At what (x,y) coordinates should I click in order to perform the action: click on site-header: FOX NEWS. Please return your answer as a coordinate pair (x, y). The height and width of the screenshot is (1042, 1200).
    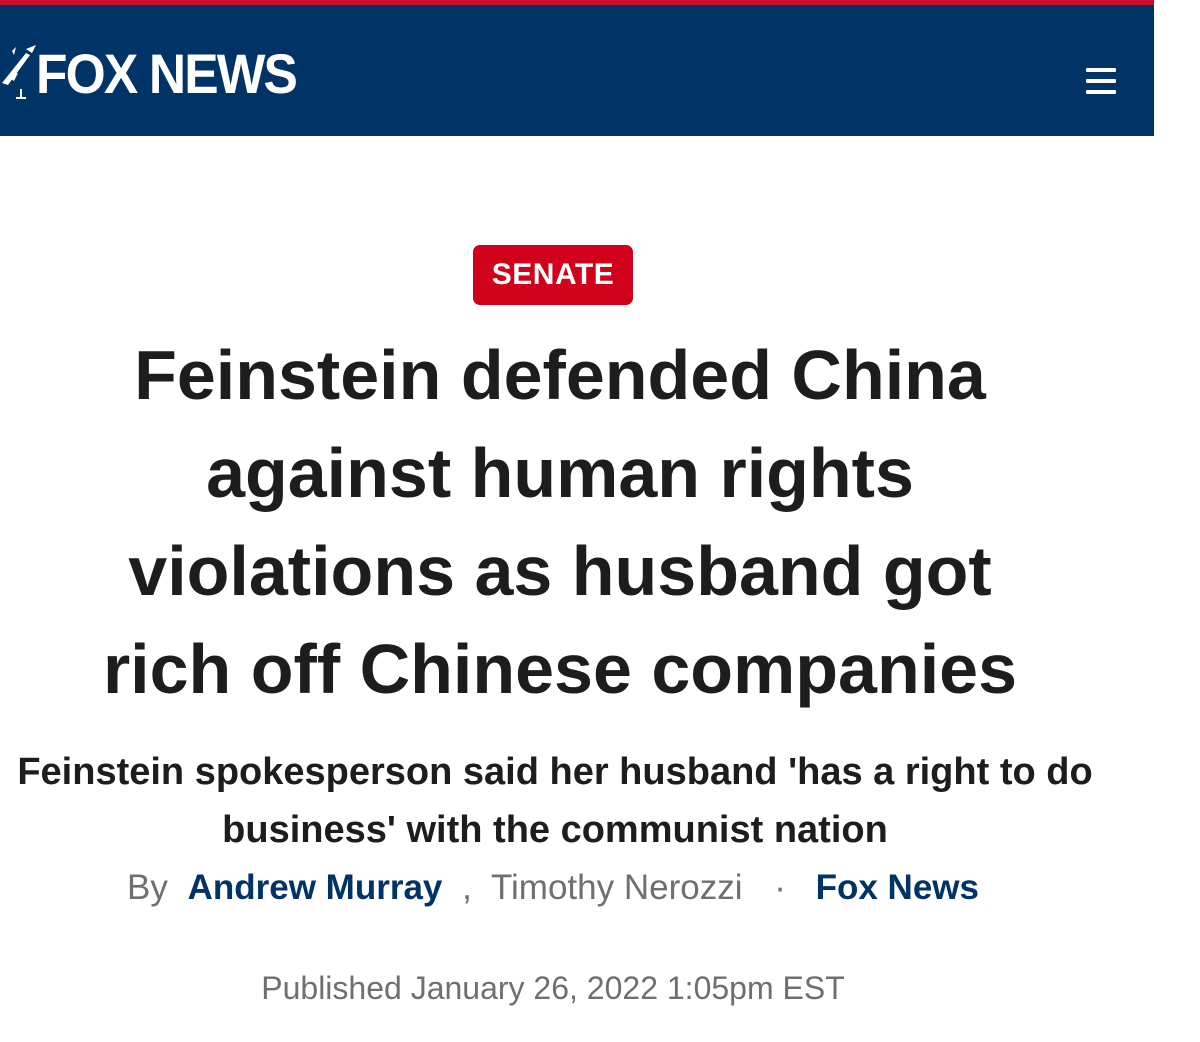
    Looking at the image, I should click on (577, 68).